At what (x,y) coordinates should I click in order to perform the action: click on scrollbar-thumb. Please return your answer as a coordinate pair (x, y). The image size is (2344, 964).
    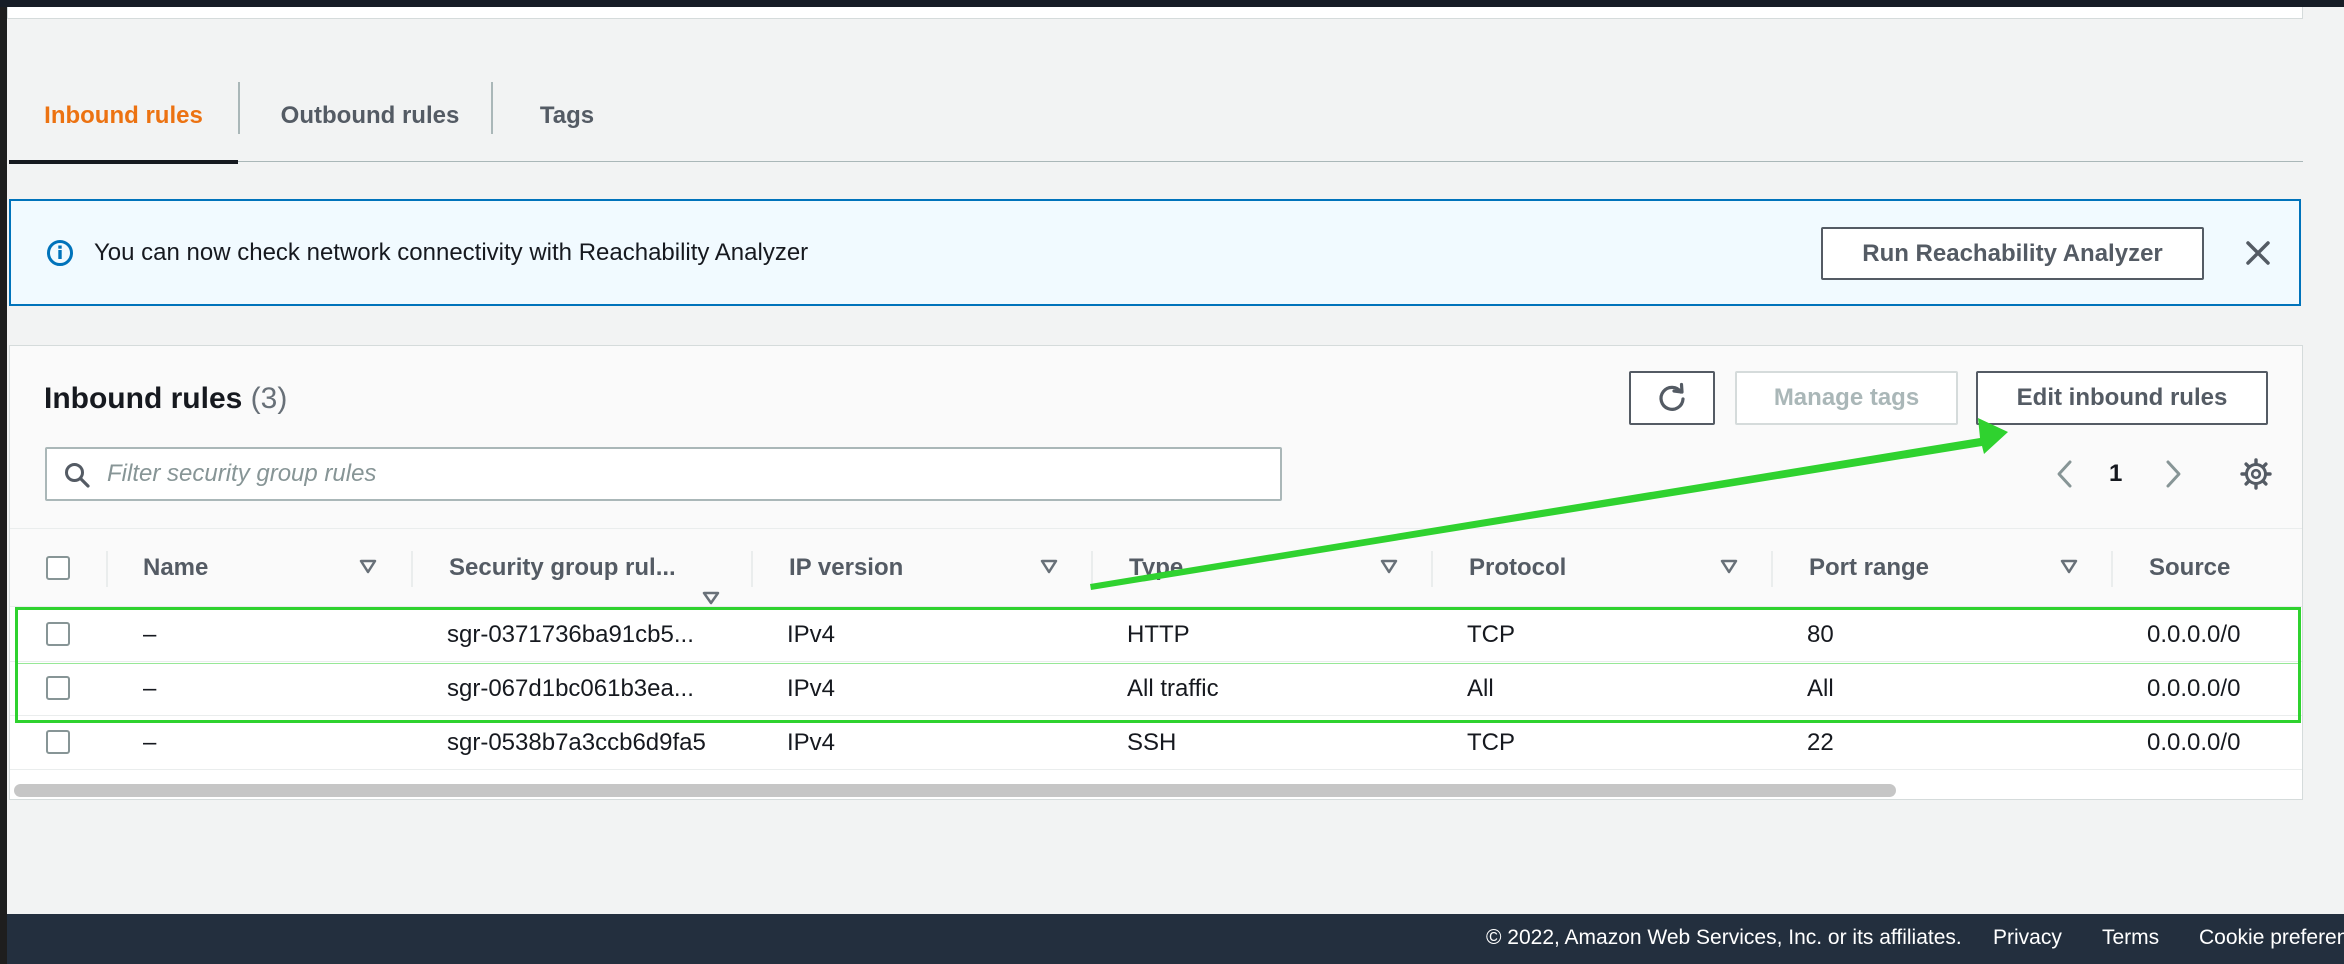
    Looking at the image, I should click on (955, 790).